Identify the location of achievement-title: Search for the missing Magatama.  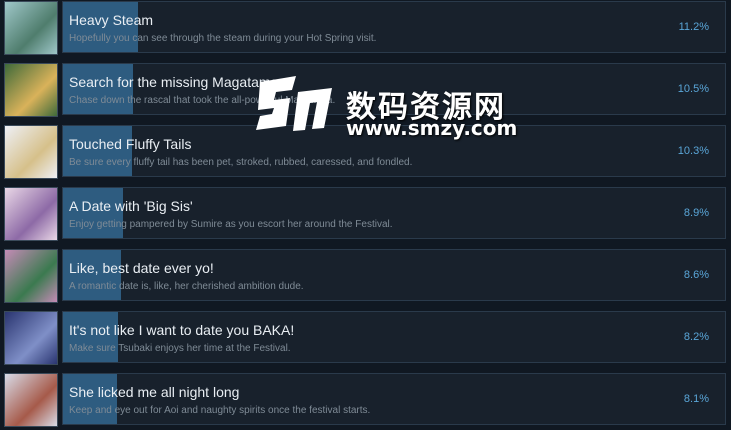
(174, 82).